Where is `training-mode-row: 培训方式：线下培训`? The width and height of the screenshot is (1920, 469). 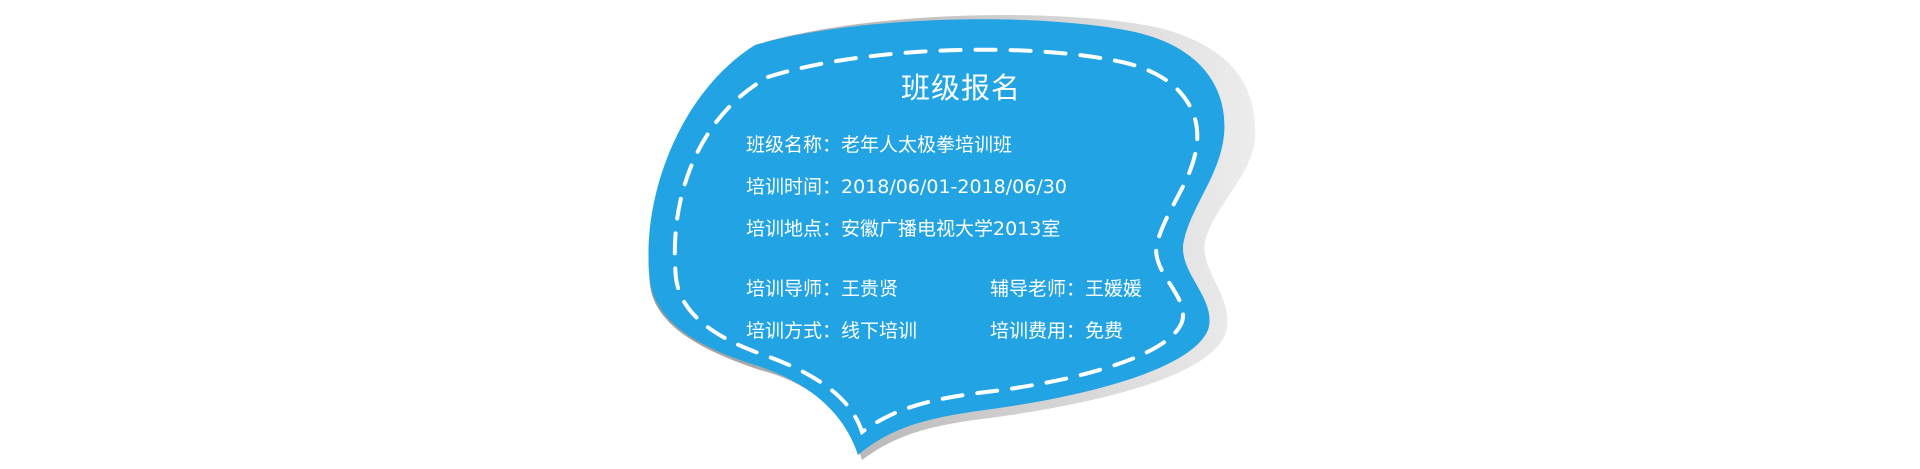
training-mode-row: 培训方式：线下培训 is located at coordinates (831, 331).